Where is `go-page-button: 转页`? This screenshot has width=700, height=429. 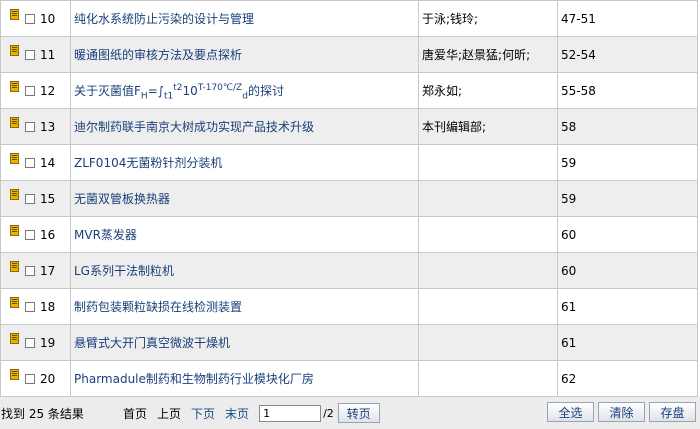
go-page-button: 转页 is located at coordinates (358, 413).